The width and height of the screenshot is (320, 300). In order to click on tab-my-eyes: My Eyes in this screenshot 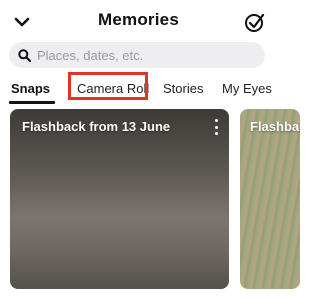, I will do `click(247, 88)`.